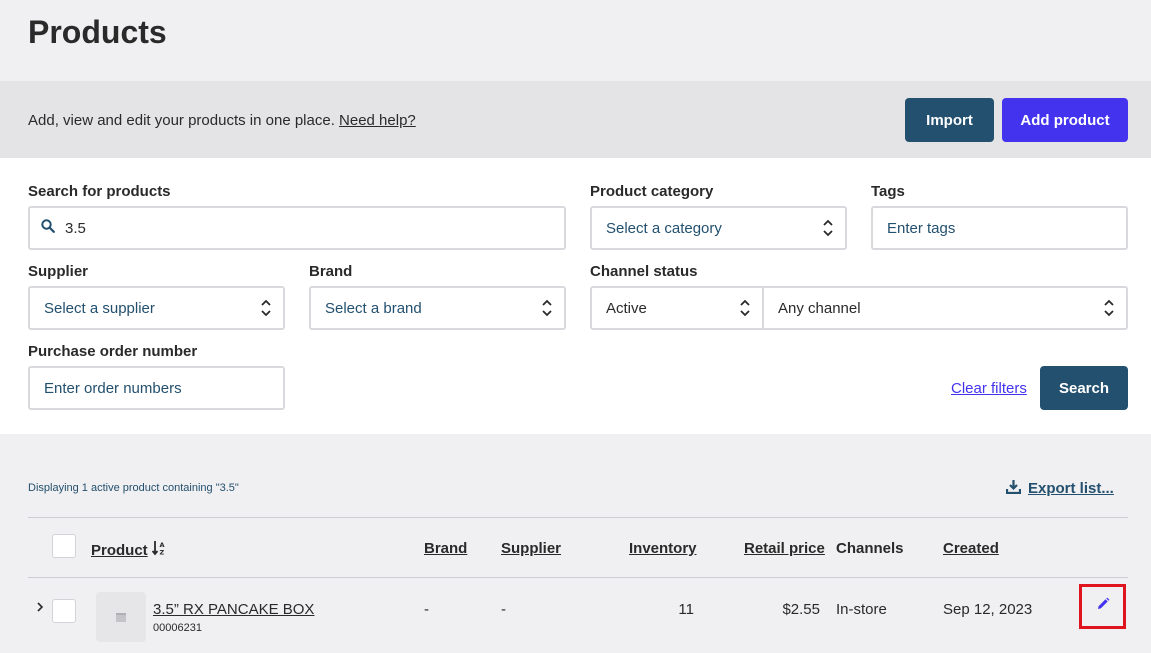  What do you see at coordinates (575, 40) in the screenshot?
I see `page-header: Products` at bounding box center [575, 40].